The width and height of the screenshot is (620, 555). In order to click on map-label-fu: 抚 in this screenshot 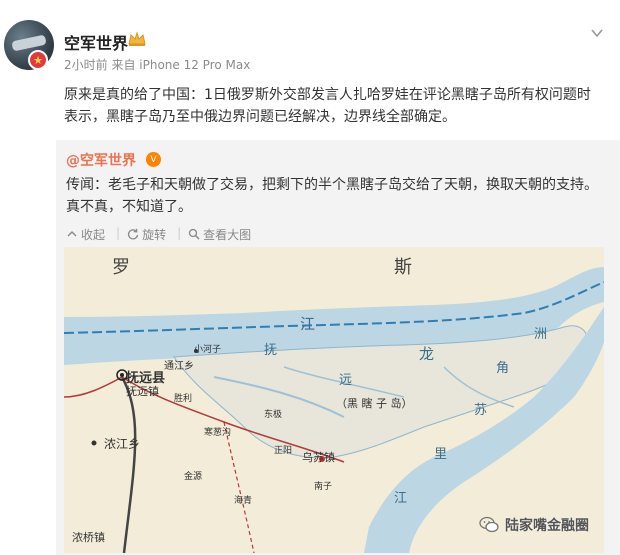, I will do `click(271, 350)`.